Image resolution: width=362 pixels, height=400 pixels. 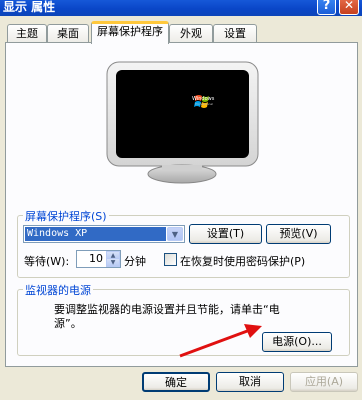 What do you see at coordinates (181, 8) in the screenshot?
I see `title-bar: 显示 属性 ? ✕` at bounding box center [181, 8].